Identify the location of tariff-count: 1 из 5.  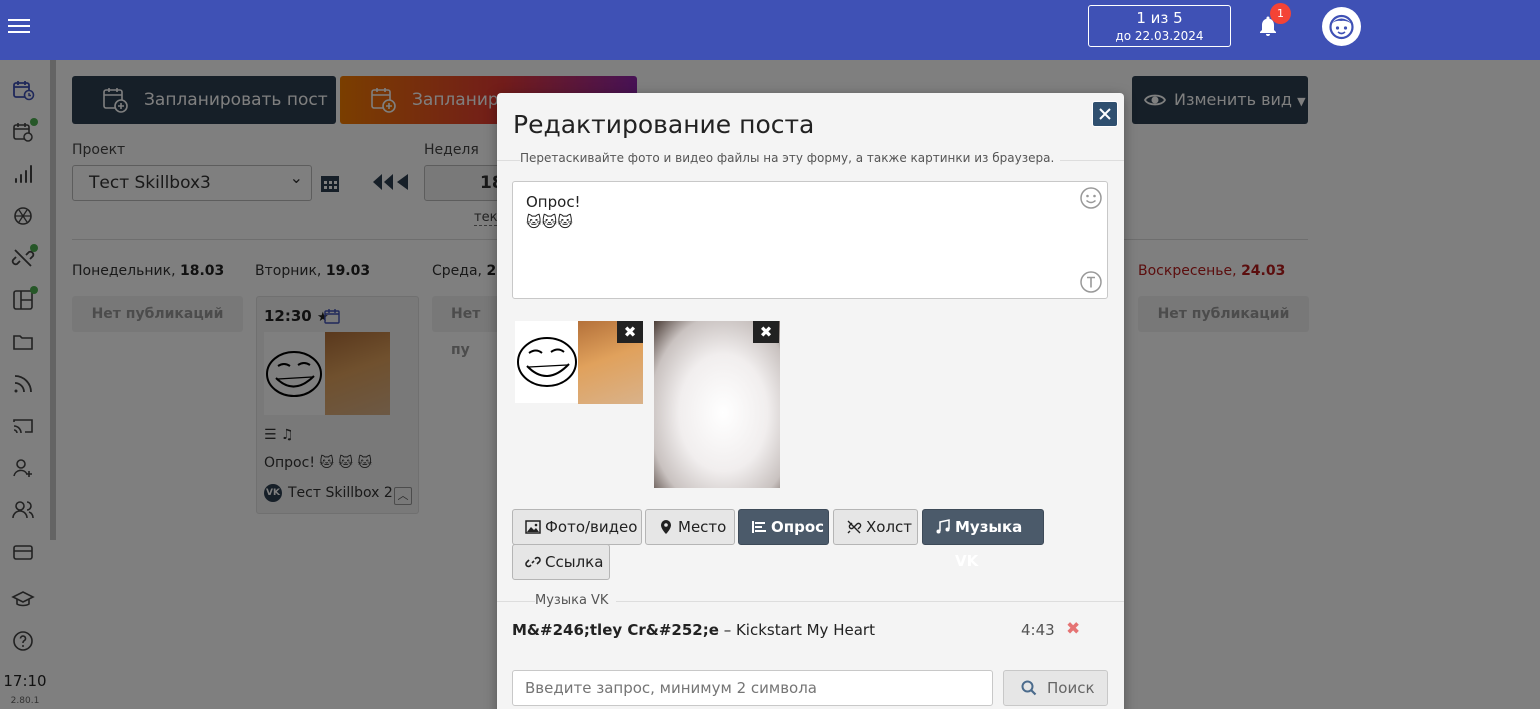
(1159, 18).